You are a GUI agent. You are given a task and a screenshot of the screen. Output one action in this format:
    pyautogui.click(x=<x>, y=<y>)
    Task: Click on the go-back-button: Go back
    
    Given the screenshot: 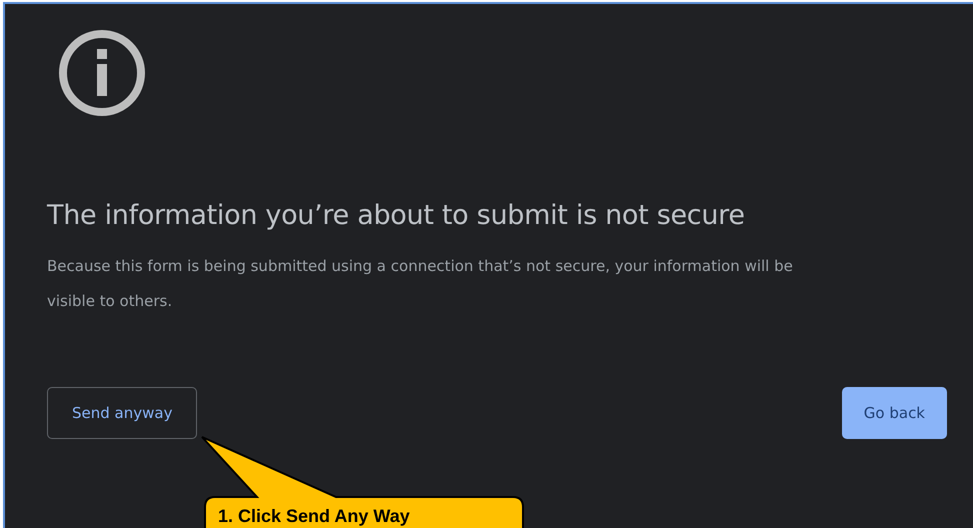 What is the action you would take?
    pyautogui.click(x=894, y=413)
    